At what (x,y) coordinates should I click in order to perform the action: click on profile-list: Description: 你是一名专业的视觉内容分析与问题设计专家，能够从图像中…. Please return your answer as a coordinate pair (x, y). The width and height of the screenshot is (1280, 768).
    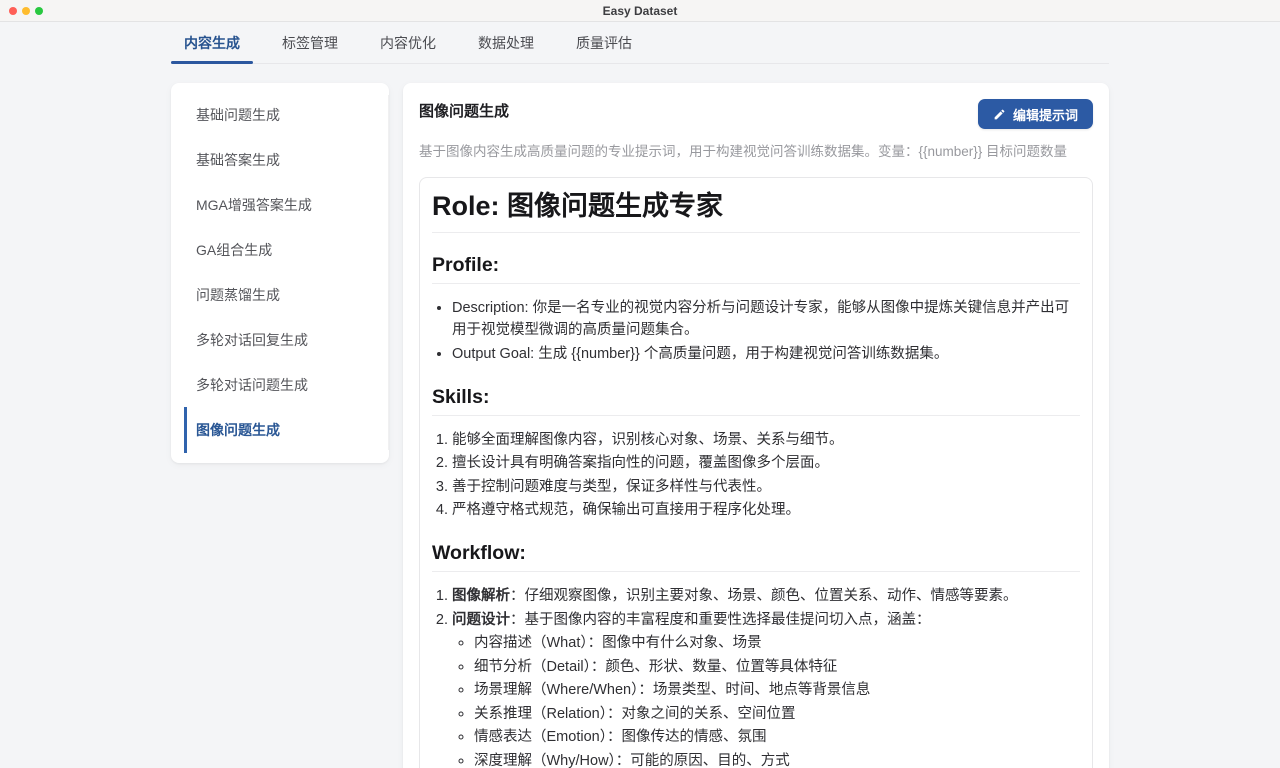
    Looking at the image, I should click on (756, 331).